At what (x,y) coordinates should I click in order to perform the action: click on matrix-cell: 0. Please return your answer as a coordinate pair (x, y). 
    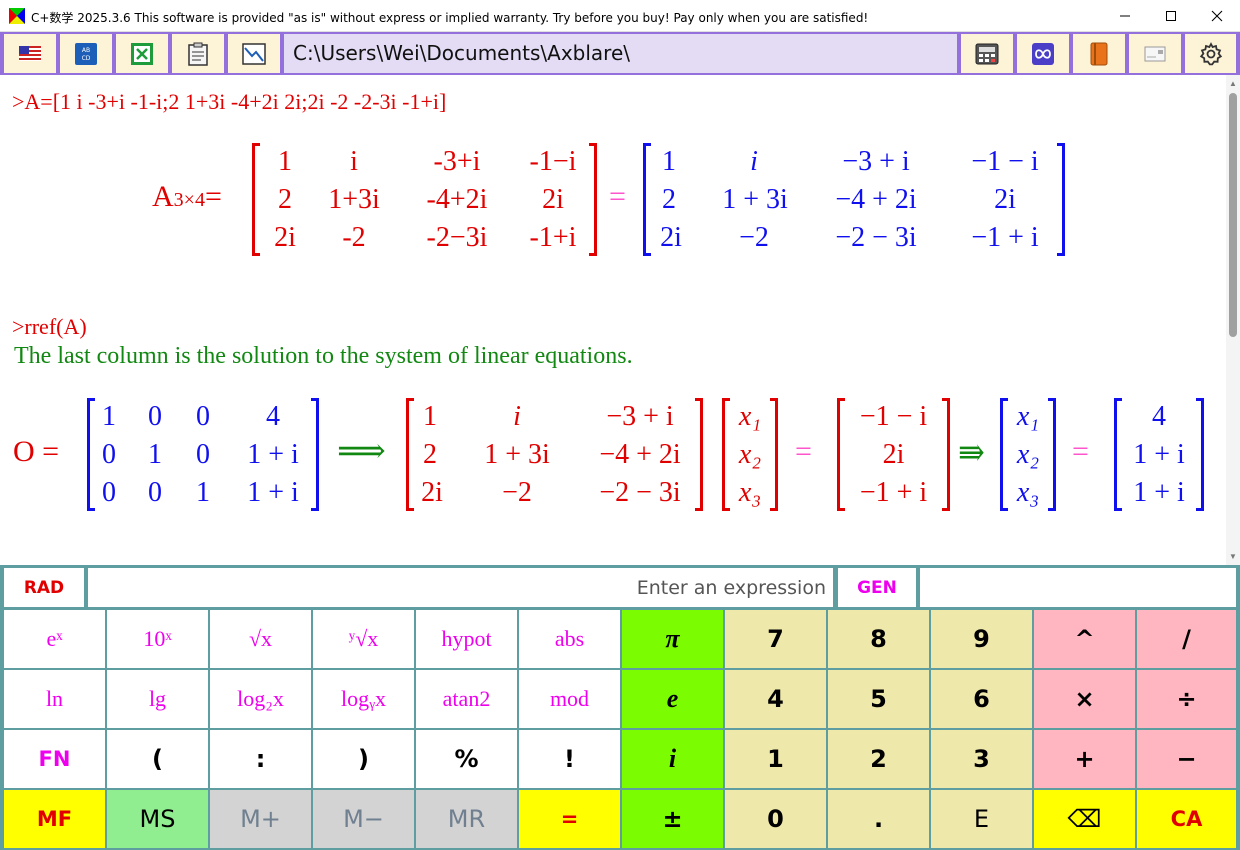
    Looking at the image, I should click on (155, 492).